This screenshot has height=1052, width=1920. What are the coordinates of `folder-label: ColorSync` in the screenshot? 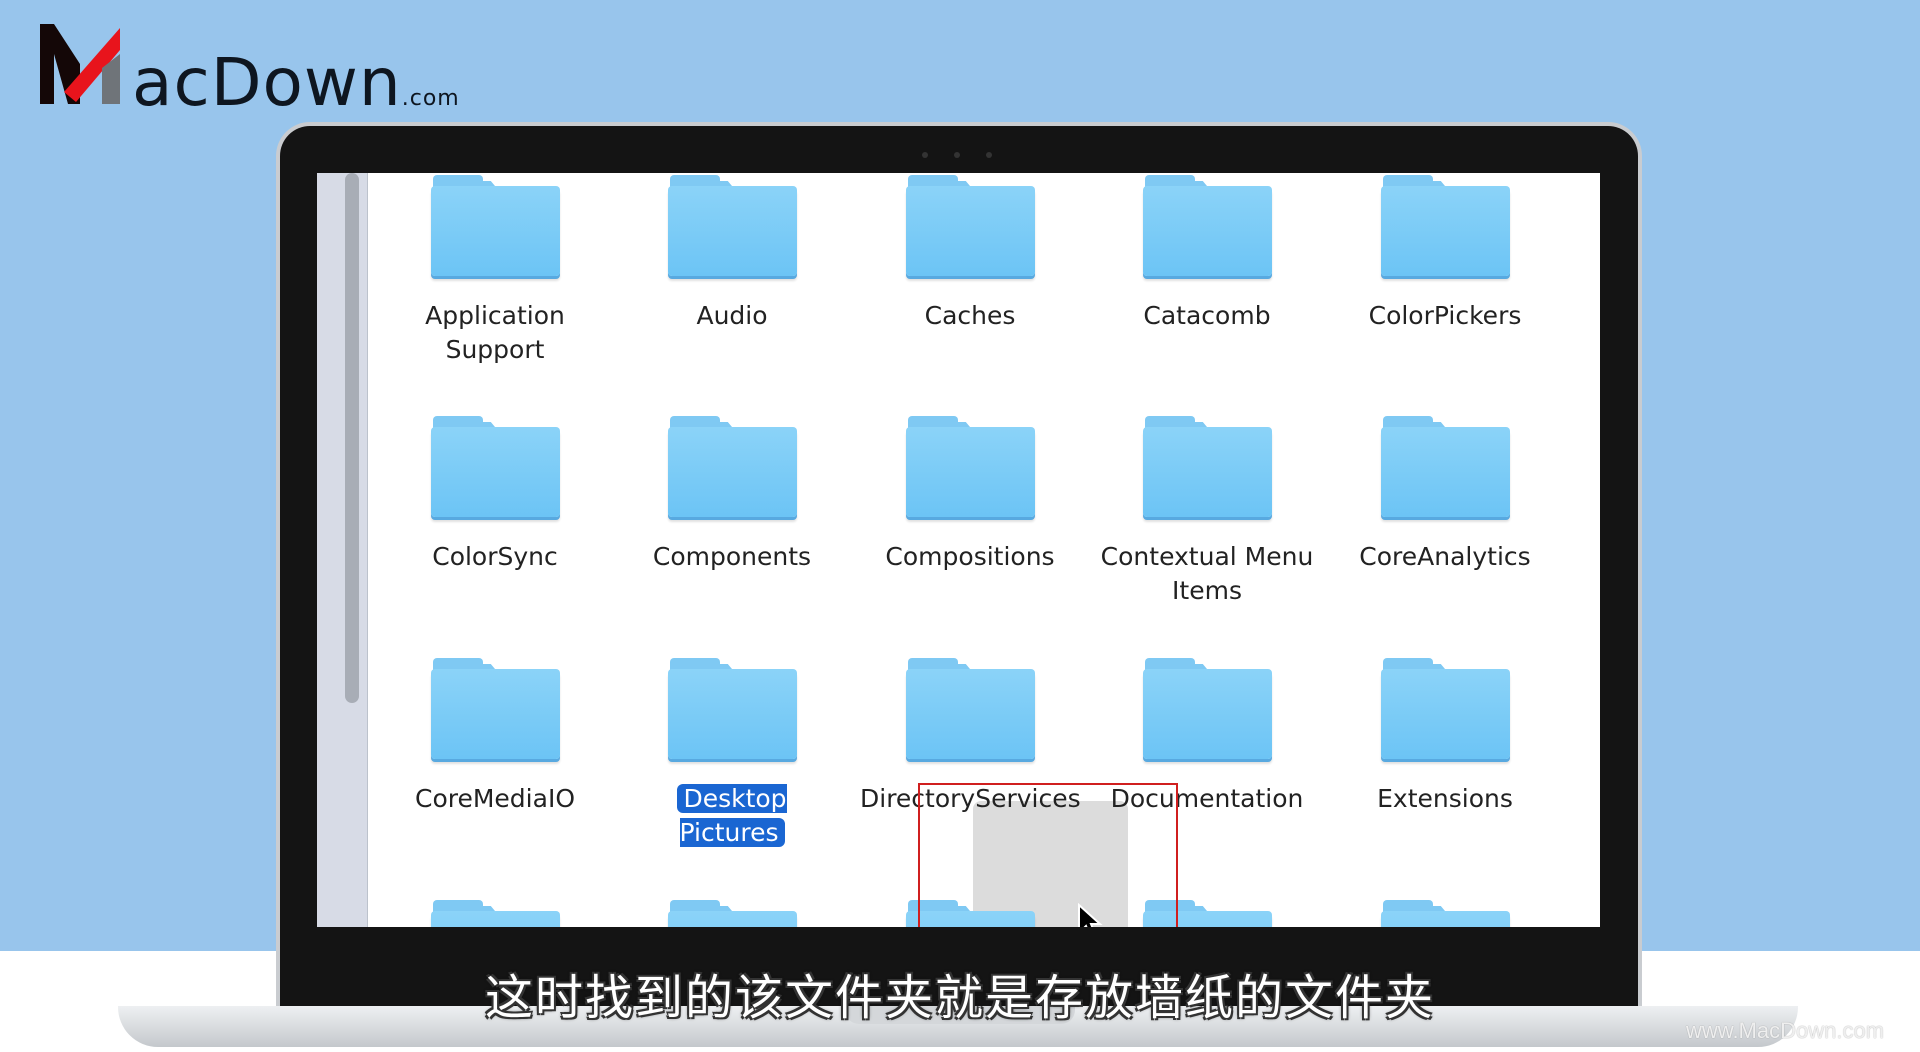 It's located at (495, 557).